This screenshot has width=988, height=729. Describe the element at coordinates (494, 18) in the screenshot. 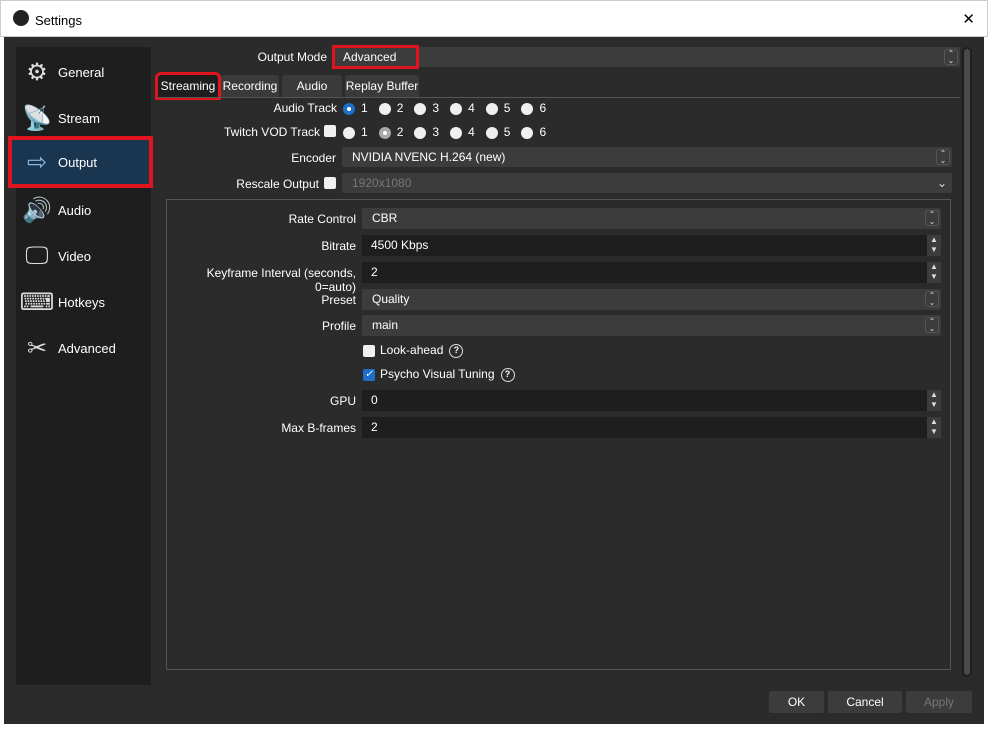

I see `title-bar: Settings ✕` at that location.